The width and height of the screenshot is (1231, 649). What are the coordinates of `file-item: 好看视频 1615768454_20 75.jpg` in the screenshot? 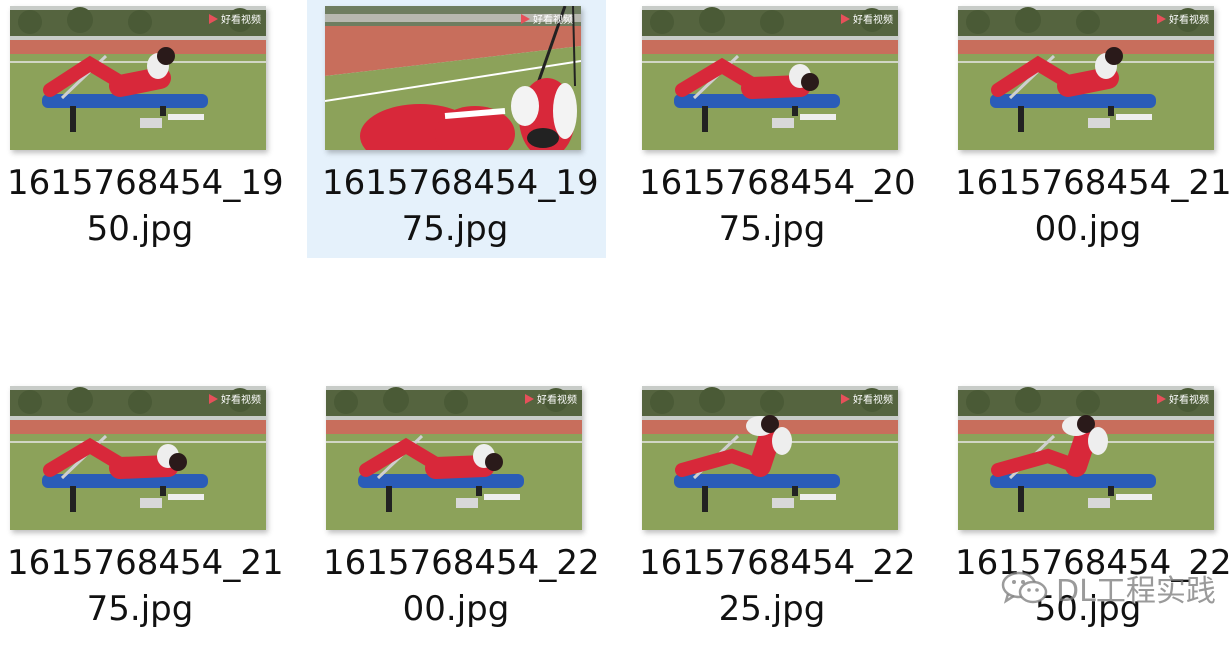 It's located at (788, 128).